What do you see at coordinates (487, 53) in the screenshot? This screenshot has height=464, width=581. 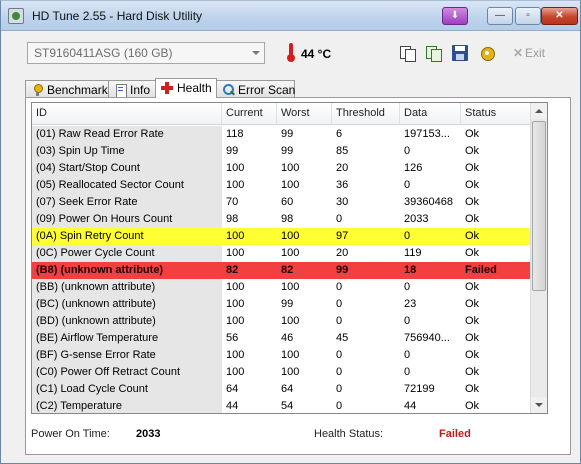 I see `options-icon` at bounding box center [487, 53].